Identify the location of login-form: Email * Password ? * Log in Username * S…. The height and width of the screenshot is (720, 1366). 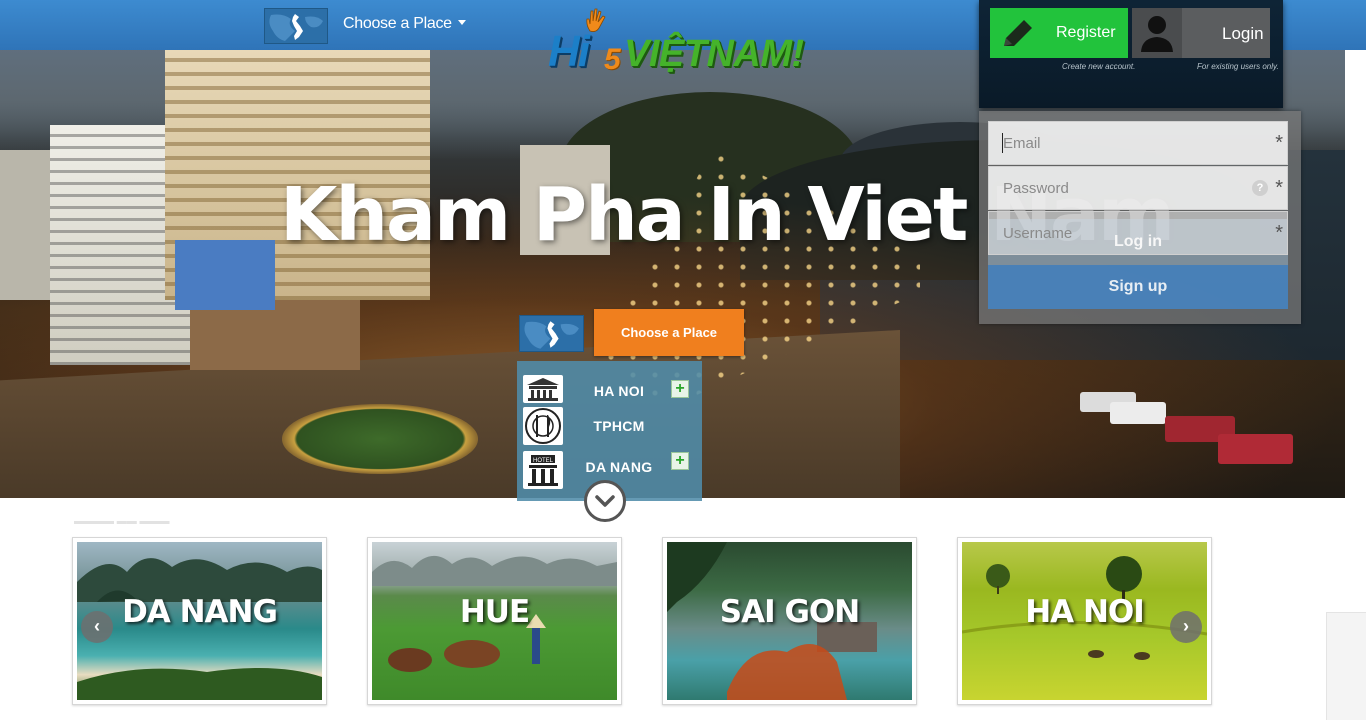
(1140, 217).